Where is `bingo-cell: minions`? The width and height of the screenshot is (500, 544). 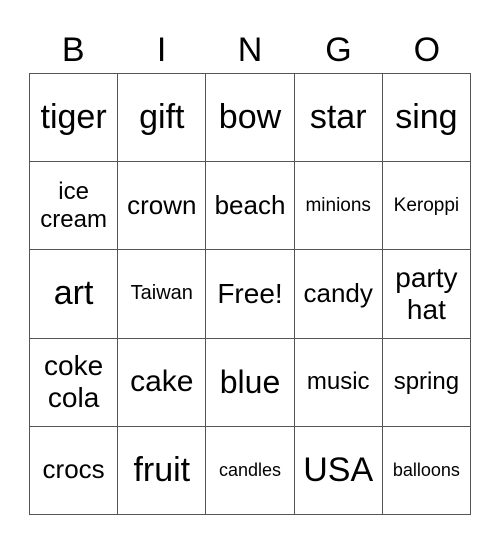
bingo-cell: minions is located at coordinates (338, 206).